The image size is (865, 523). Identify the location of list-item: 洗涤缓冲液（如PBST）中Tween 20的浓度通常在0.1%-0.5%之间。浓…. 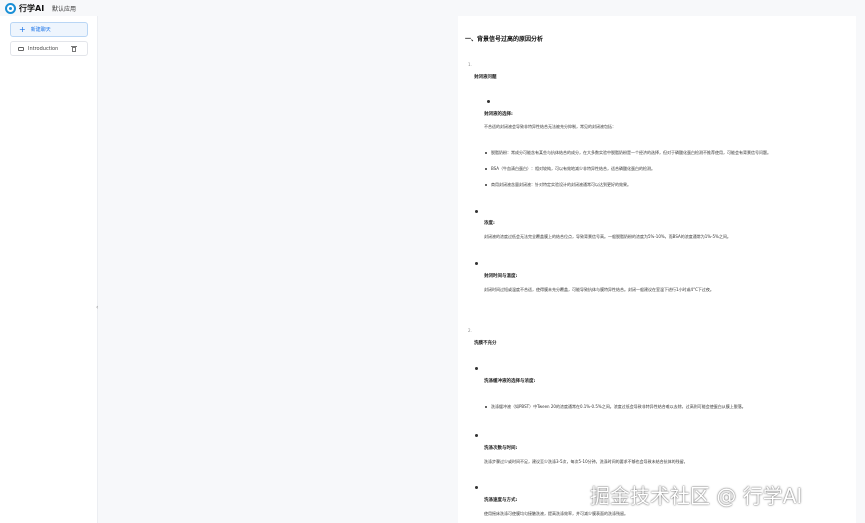
(618, 406).